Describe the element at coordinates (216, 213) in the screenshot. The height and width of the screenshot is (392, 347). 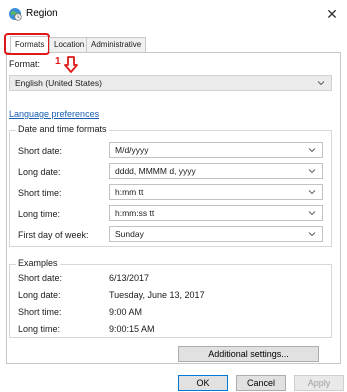
I see `long-time-select: h:mm:ss tt` at that location.